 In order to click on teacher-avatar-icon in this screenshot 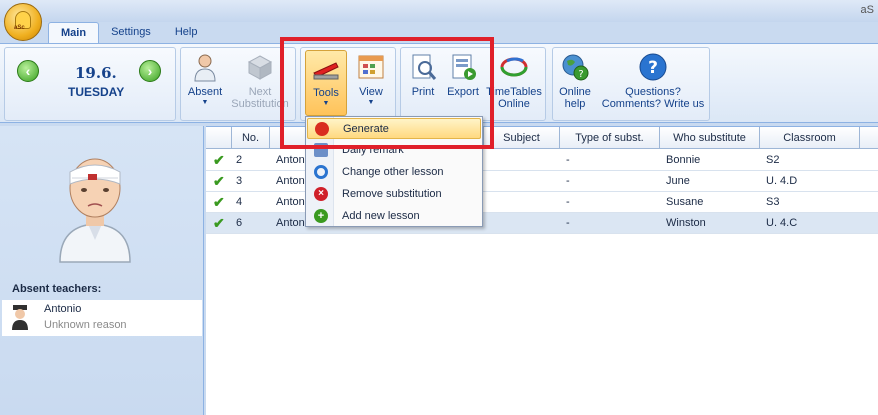, I will do `click(20, 317)`.